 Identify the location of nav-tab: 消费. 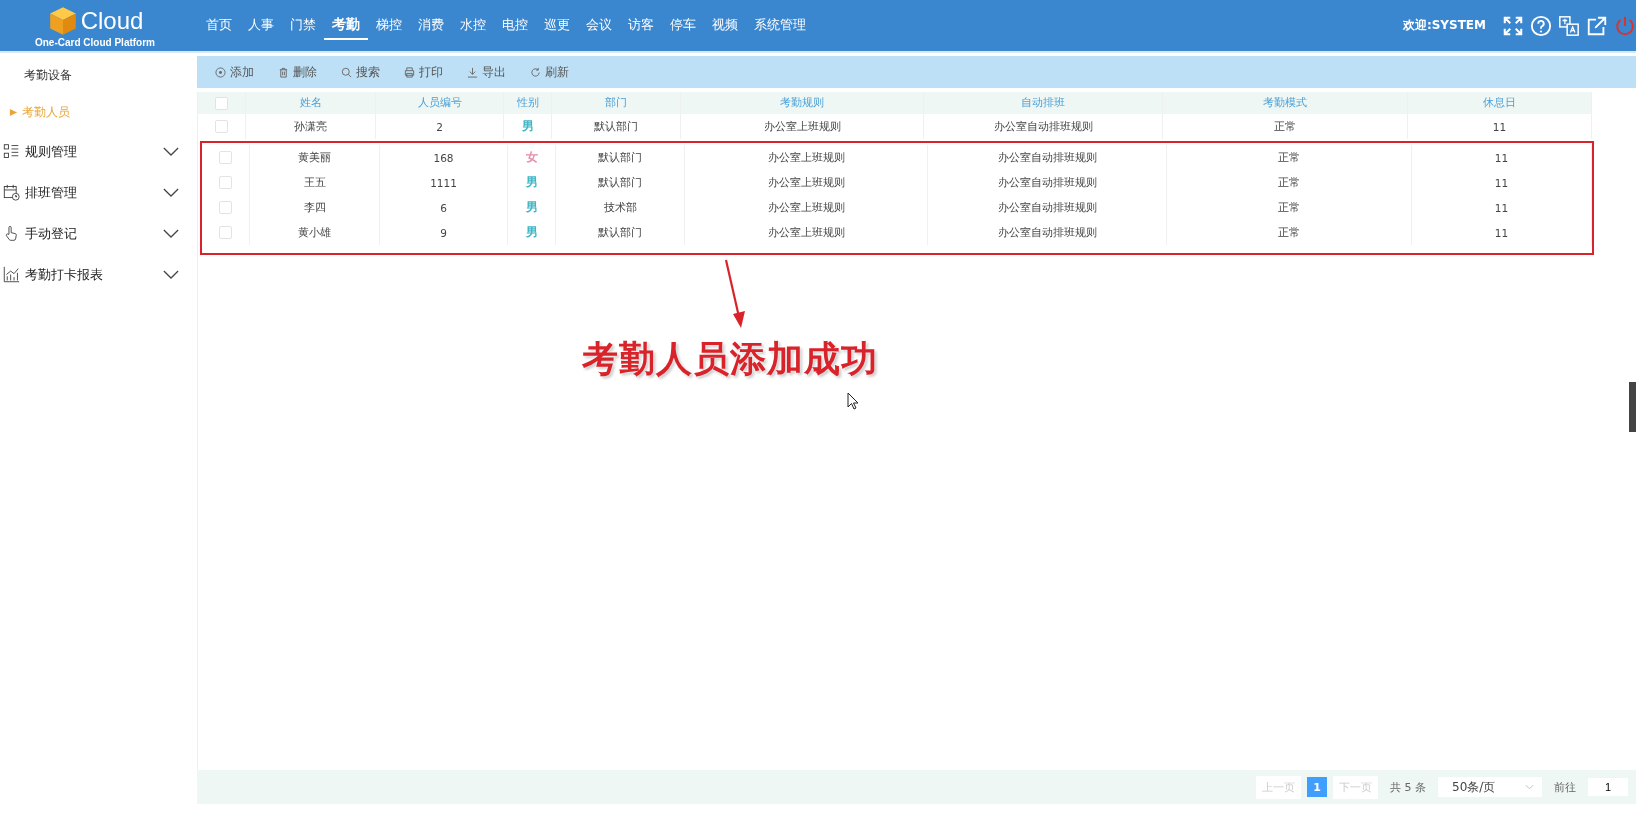
(431, 25).